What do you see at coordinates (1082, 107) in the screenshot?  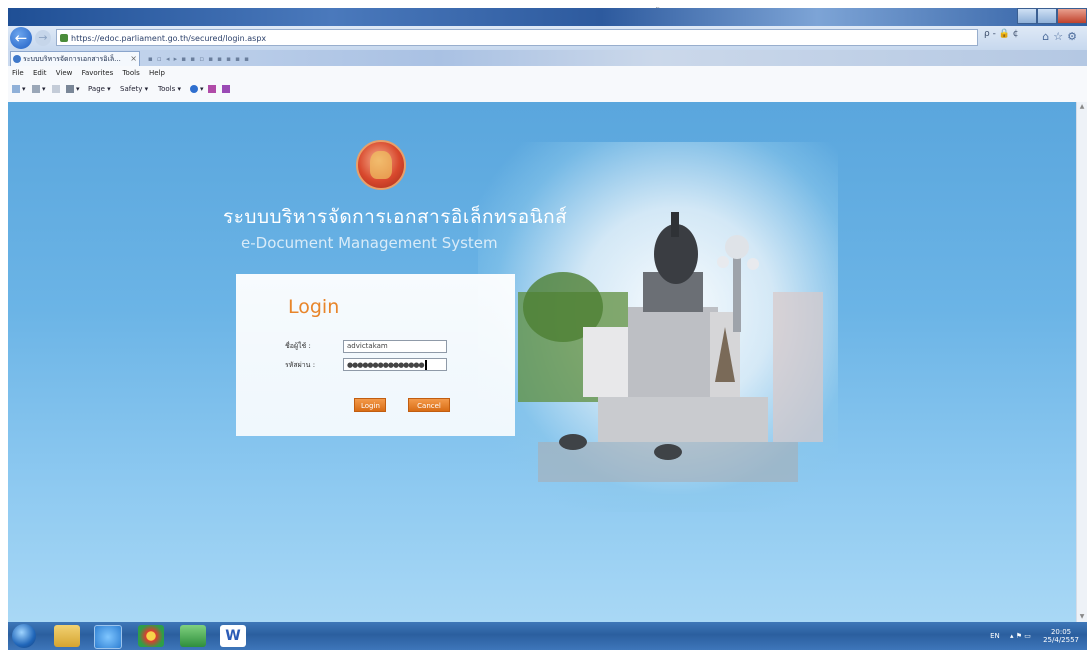 I see `scroll-up-icon: ▲` at bounding box center [1082, 107].